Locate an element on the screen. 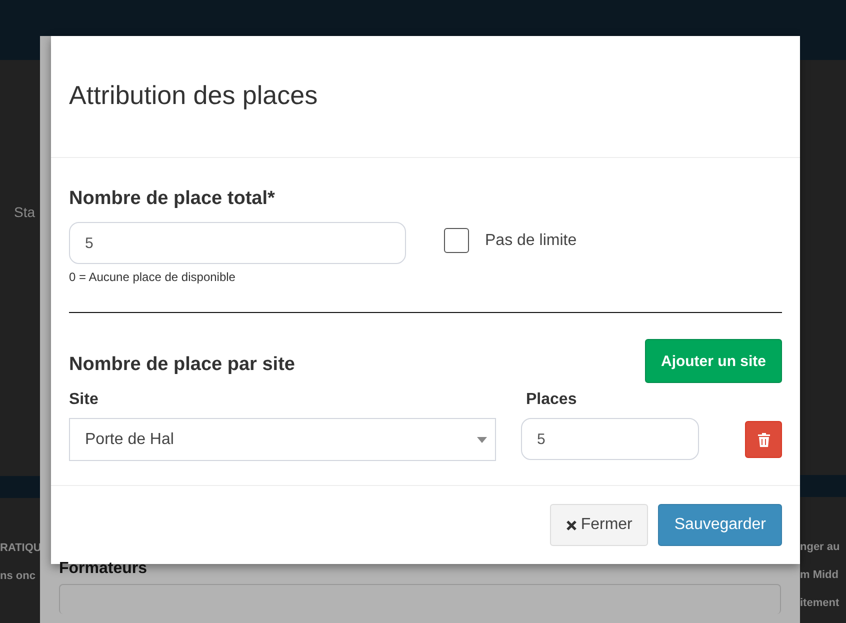  help-text: 0 = Aucune place de disponible is located at coordinates (152, 277).